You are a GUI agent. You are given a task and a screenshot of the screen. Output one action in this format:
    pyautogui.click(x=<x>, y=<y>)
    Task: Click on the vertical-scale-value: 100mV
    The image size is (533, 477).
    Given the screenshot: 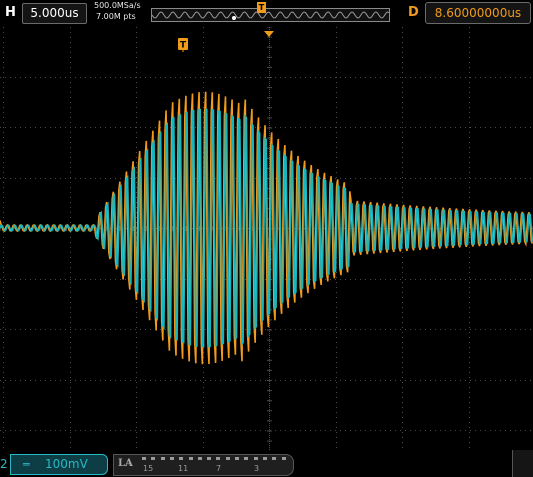 What is the action you would take?
    pyautogui.click(x=66, y=464)
    